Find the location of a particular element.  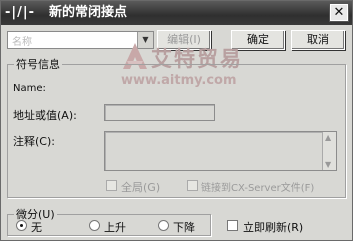

scroll-down-icon: ▼ is located at coordinates (328, 164).